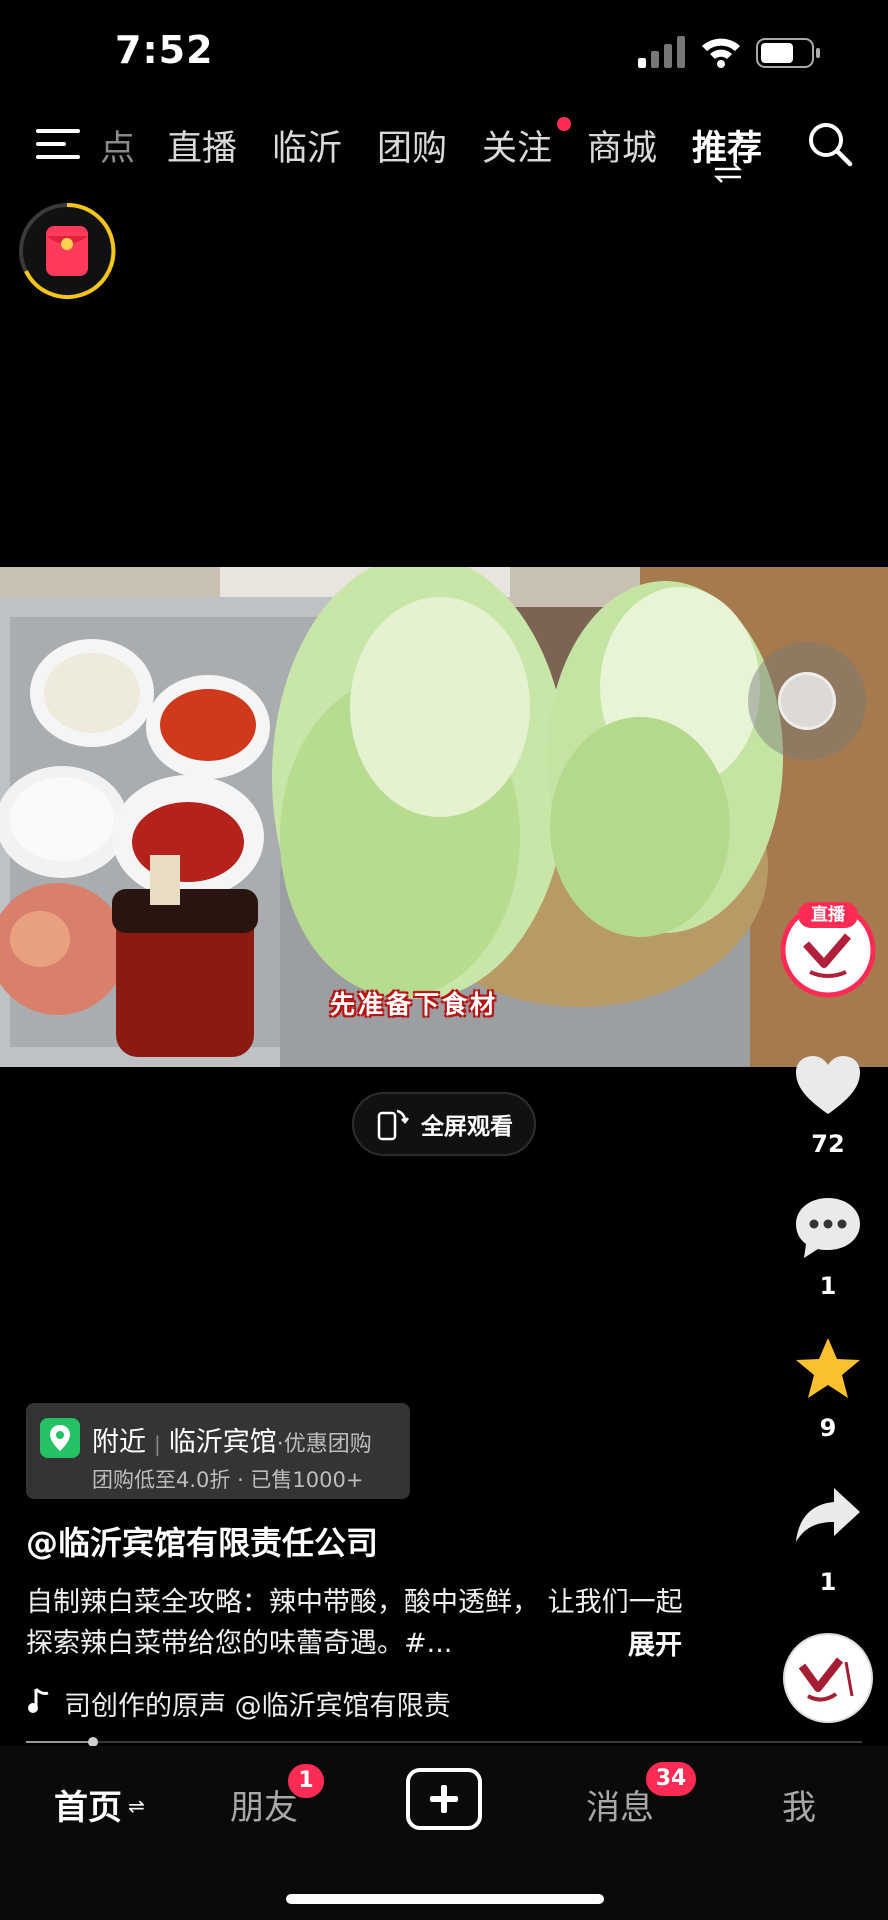 This screenshot has height=1920, width=888. What do you see at coordinates (307, 145) in the screenshot?
I see `tab-local: 临沂` at bounding box center [307, 145].